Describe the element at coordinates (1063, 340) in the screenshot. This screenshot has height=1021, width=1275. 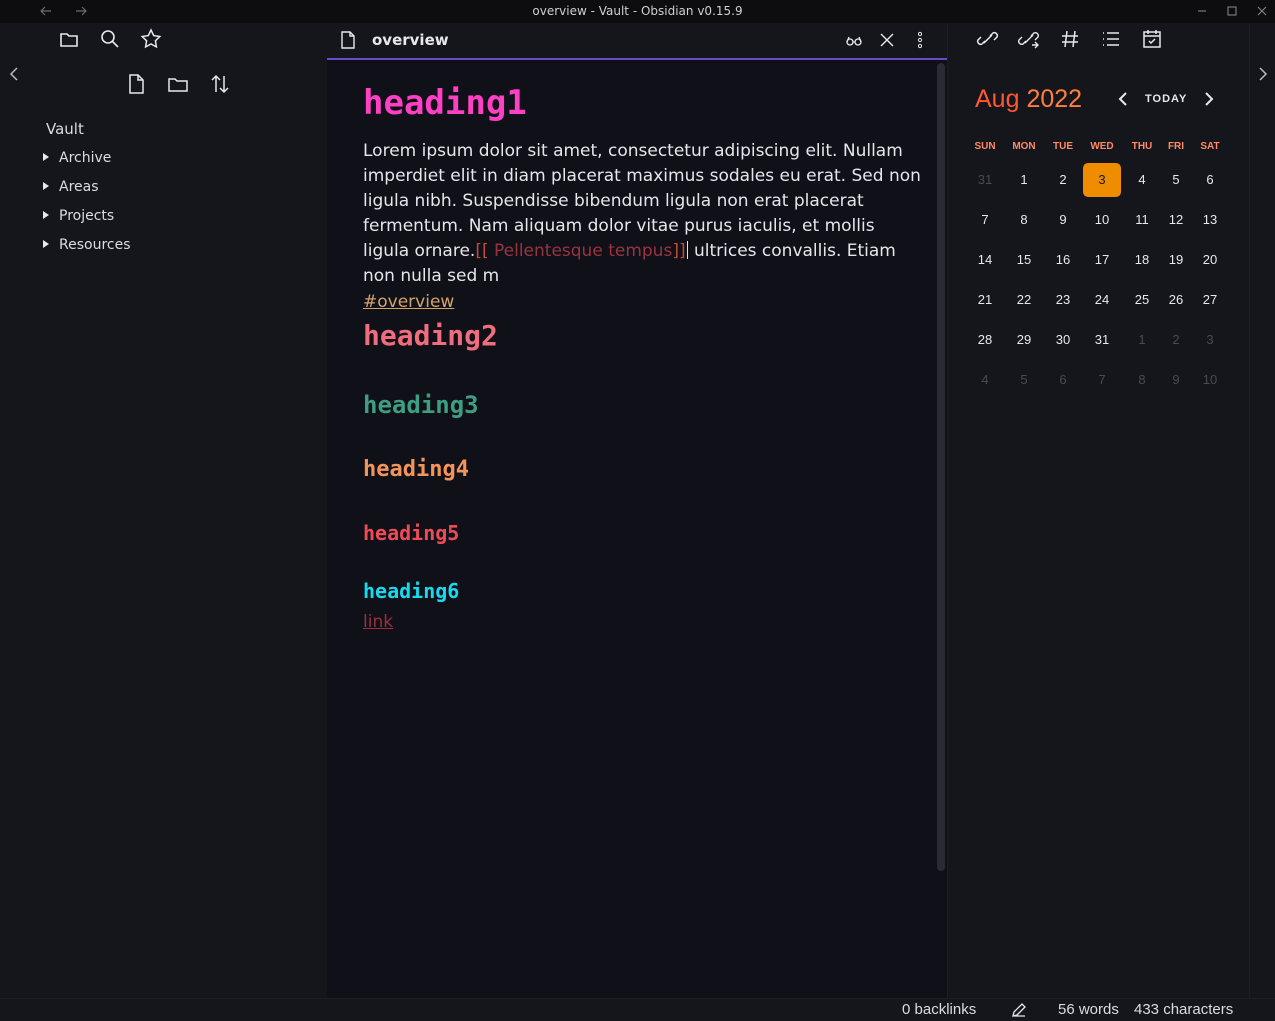
I see `calendar-day: 30` at that location.